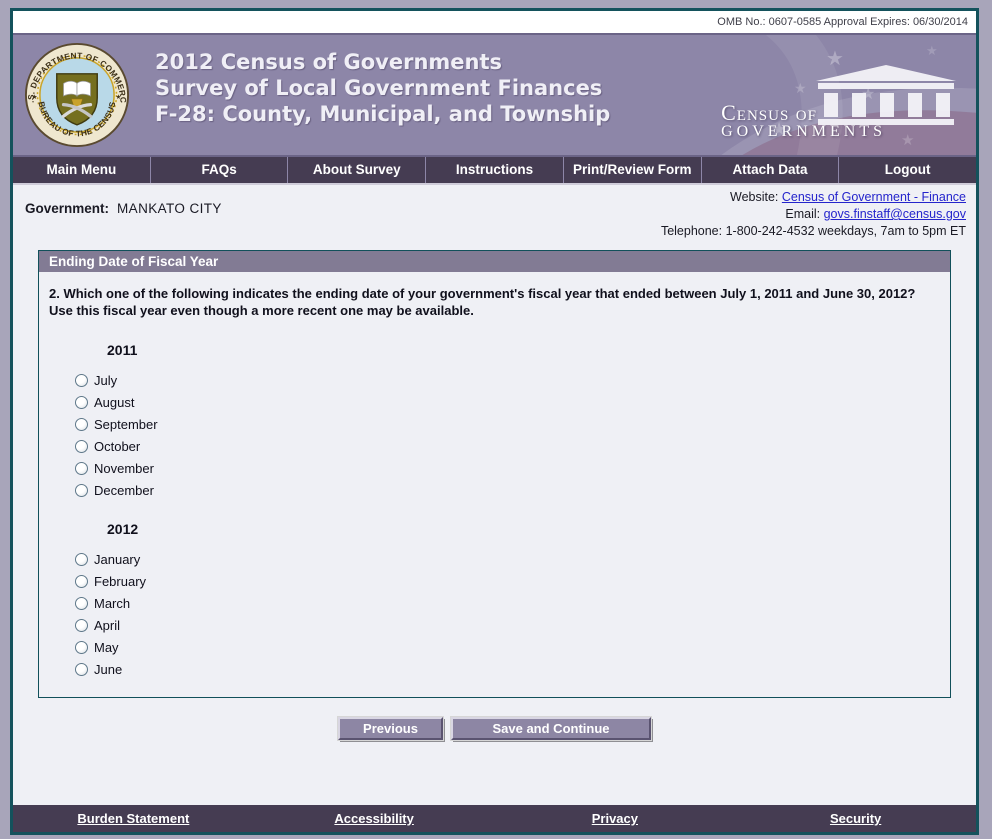  I want to click on month-label: February, so click(120, 581).